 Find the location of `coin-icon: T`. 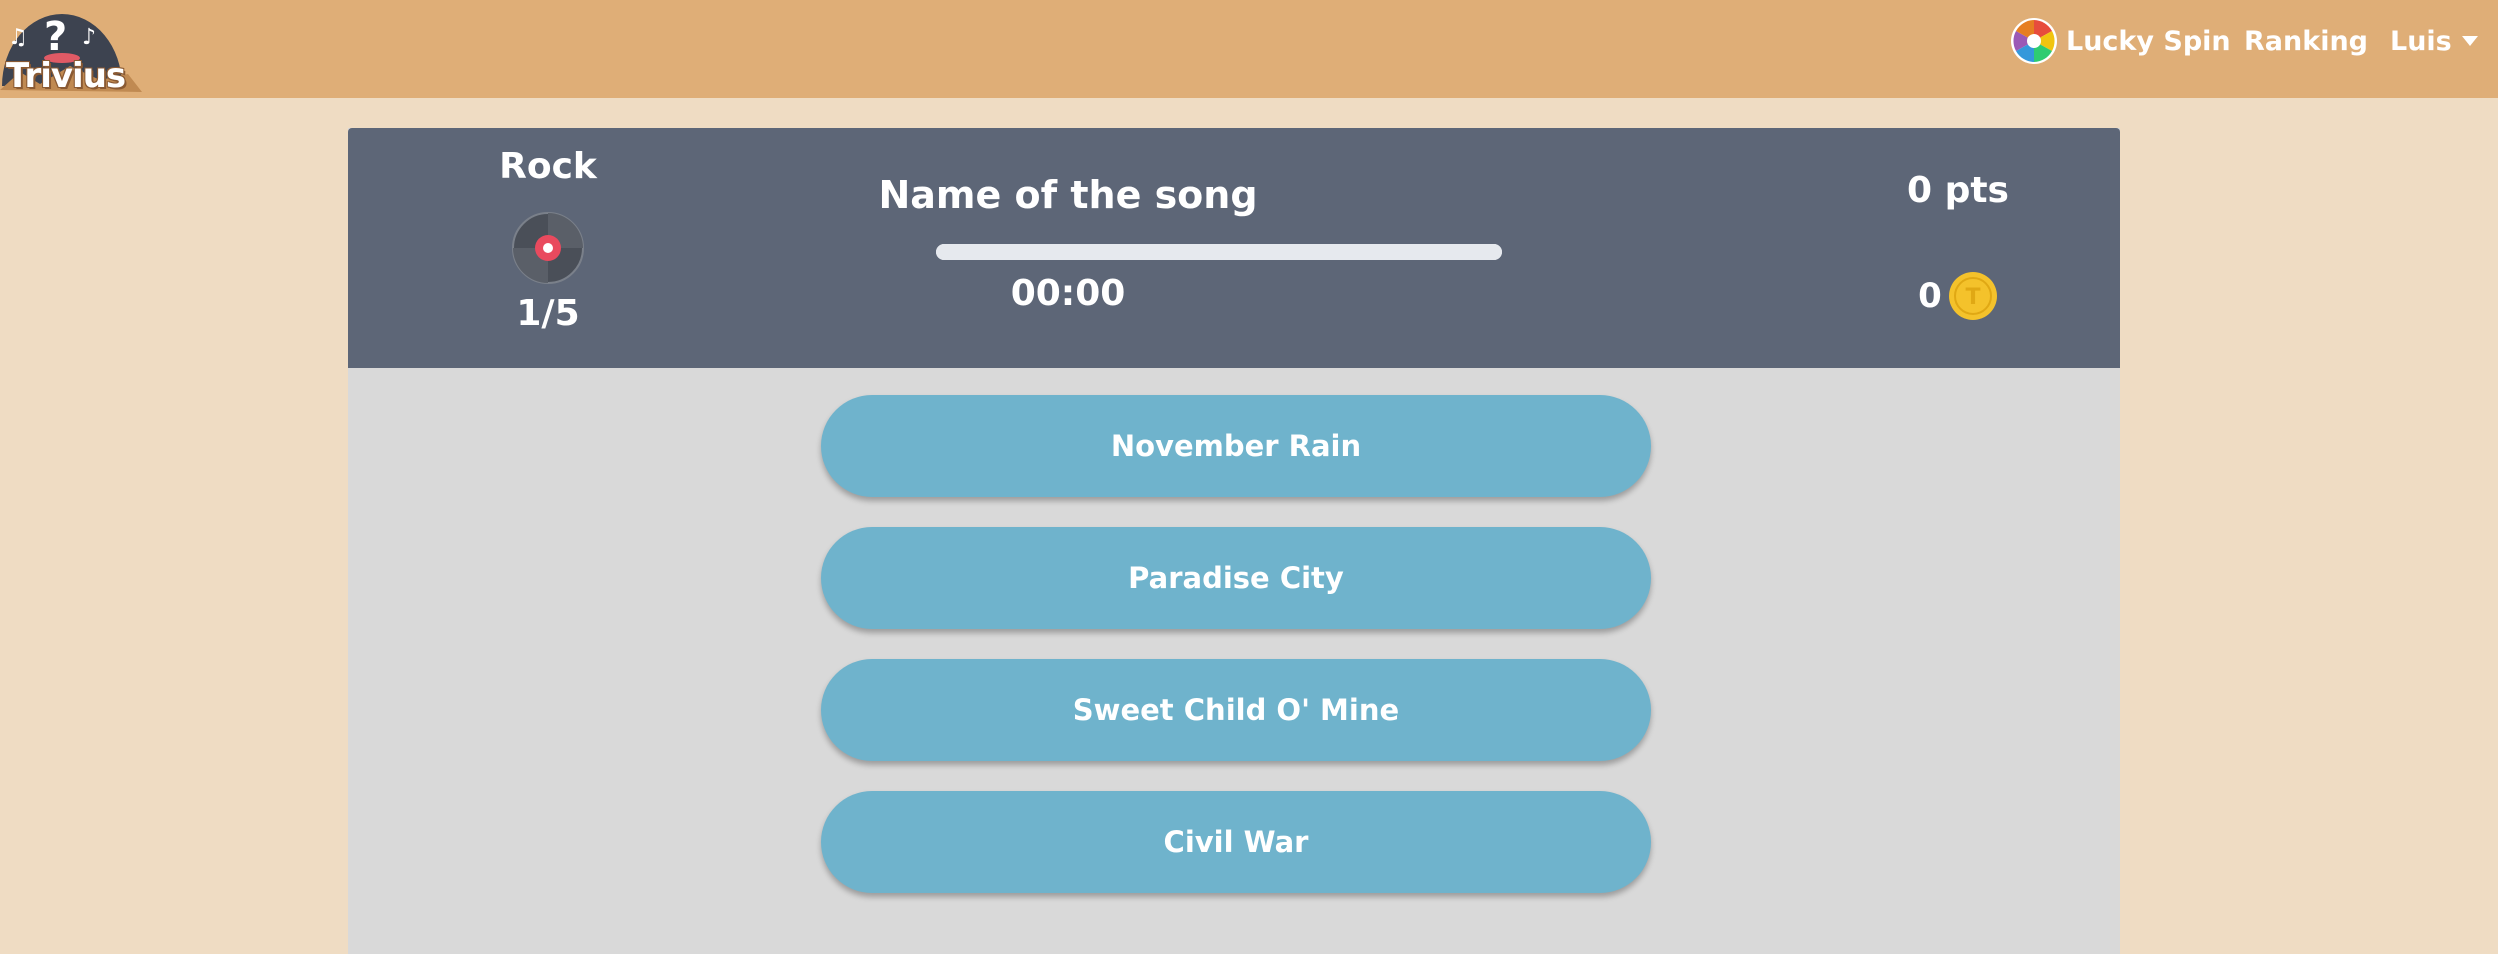

coin-icon: T is located at coordinates (1972, 296).